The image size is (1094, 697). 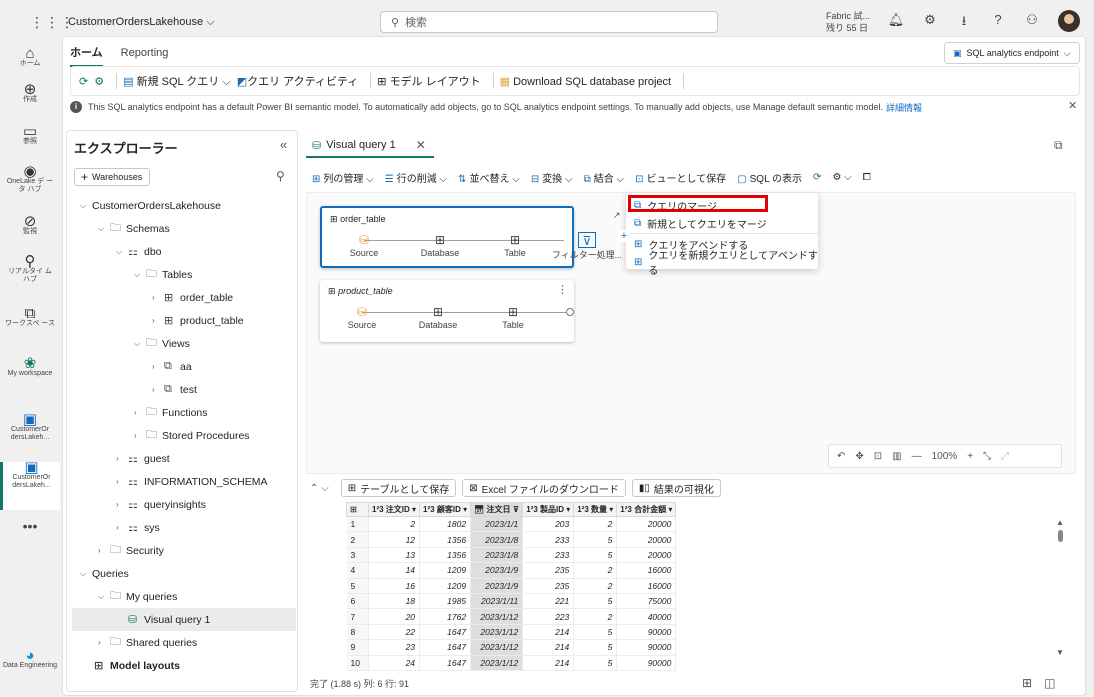 What do you see at coordinates (497, 509) in the screenshot?
I see `column-header: 📅︎ 注文日 ⊽` at bounding box center [497, 509].